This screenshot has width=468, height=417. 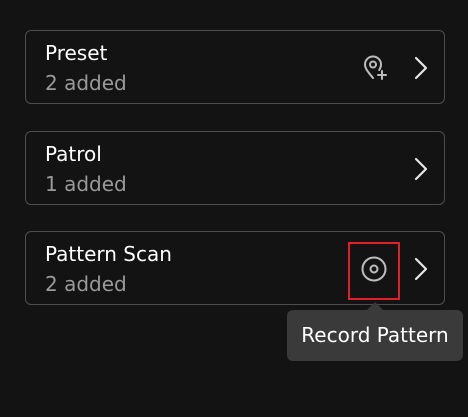 What do you see at coordinates (108, 254) in the screenshot?
I see `pattern-scan-title: Pattern Scan` at bounding box center [108, 254].